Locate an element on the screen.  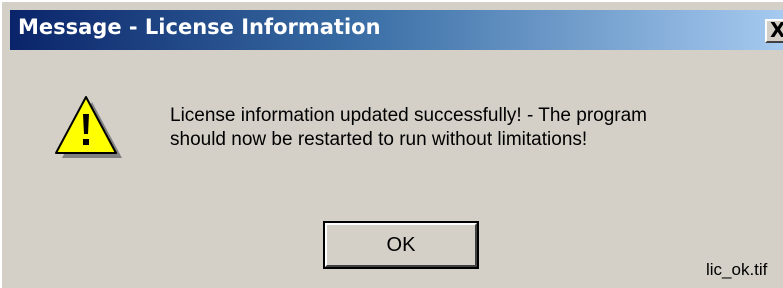
title-bar: Message - License Information X is located at coordinates (396, 30).